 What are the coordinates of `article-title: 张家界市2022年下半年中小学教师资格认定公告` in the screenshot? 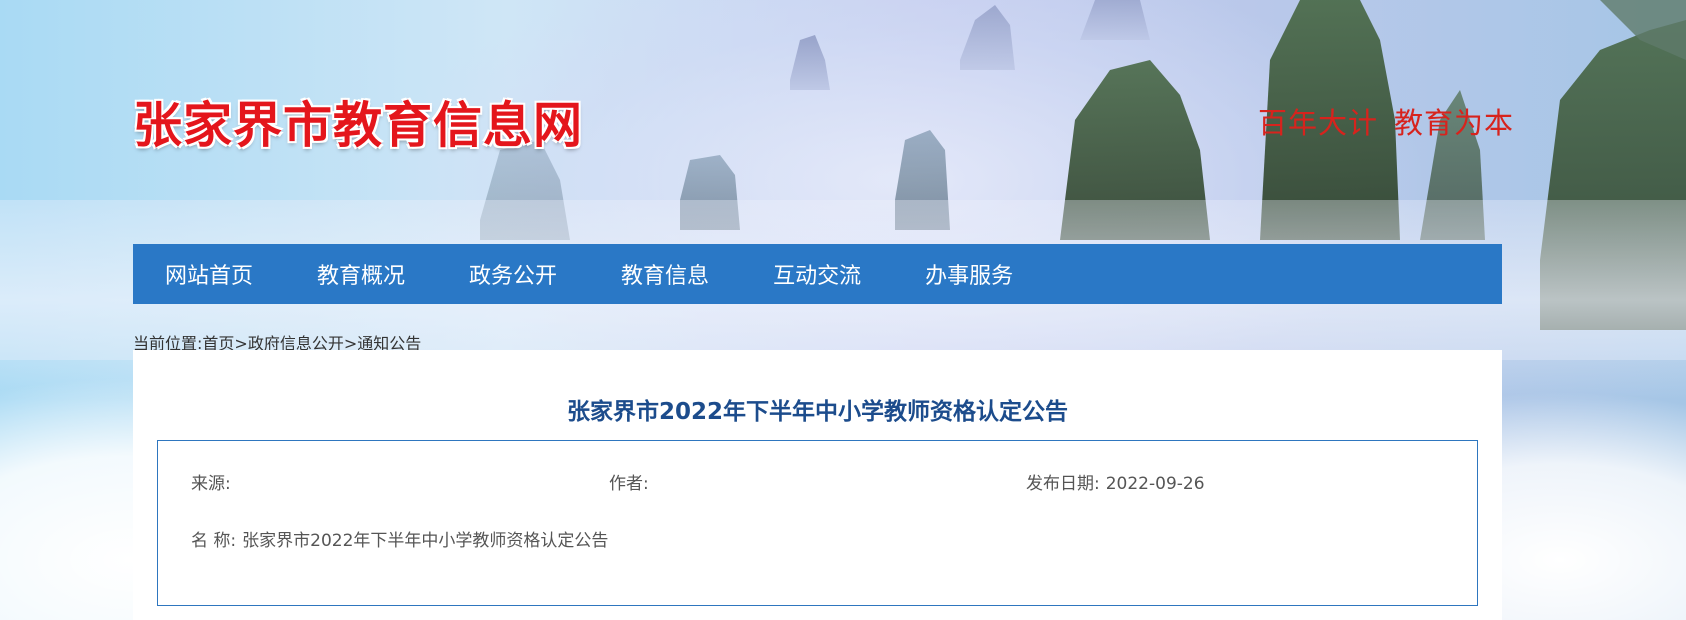 It's located at (817, 412).